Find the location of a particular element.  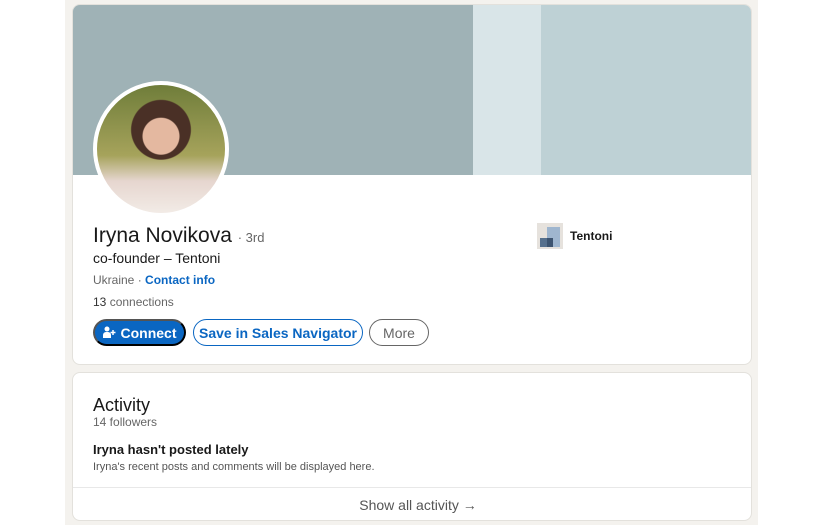

connections: 13 connections is located at coordinates (133, 302).